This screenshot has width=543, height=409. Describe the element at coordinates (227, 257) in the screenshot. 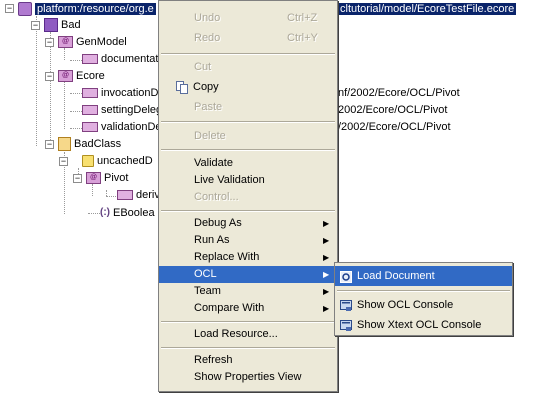

I see `menu-item-label: Replace With` at that location.